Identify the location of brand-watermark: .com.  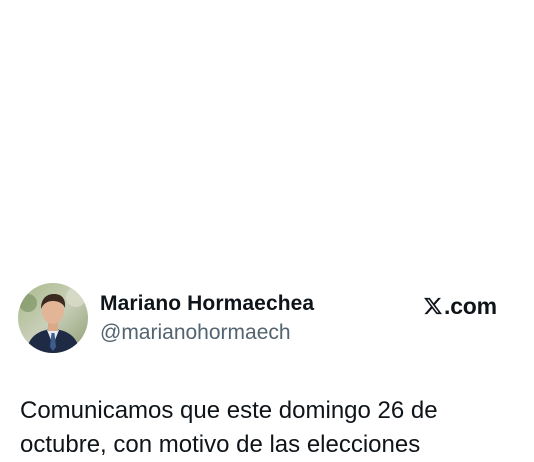
(460, 306).